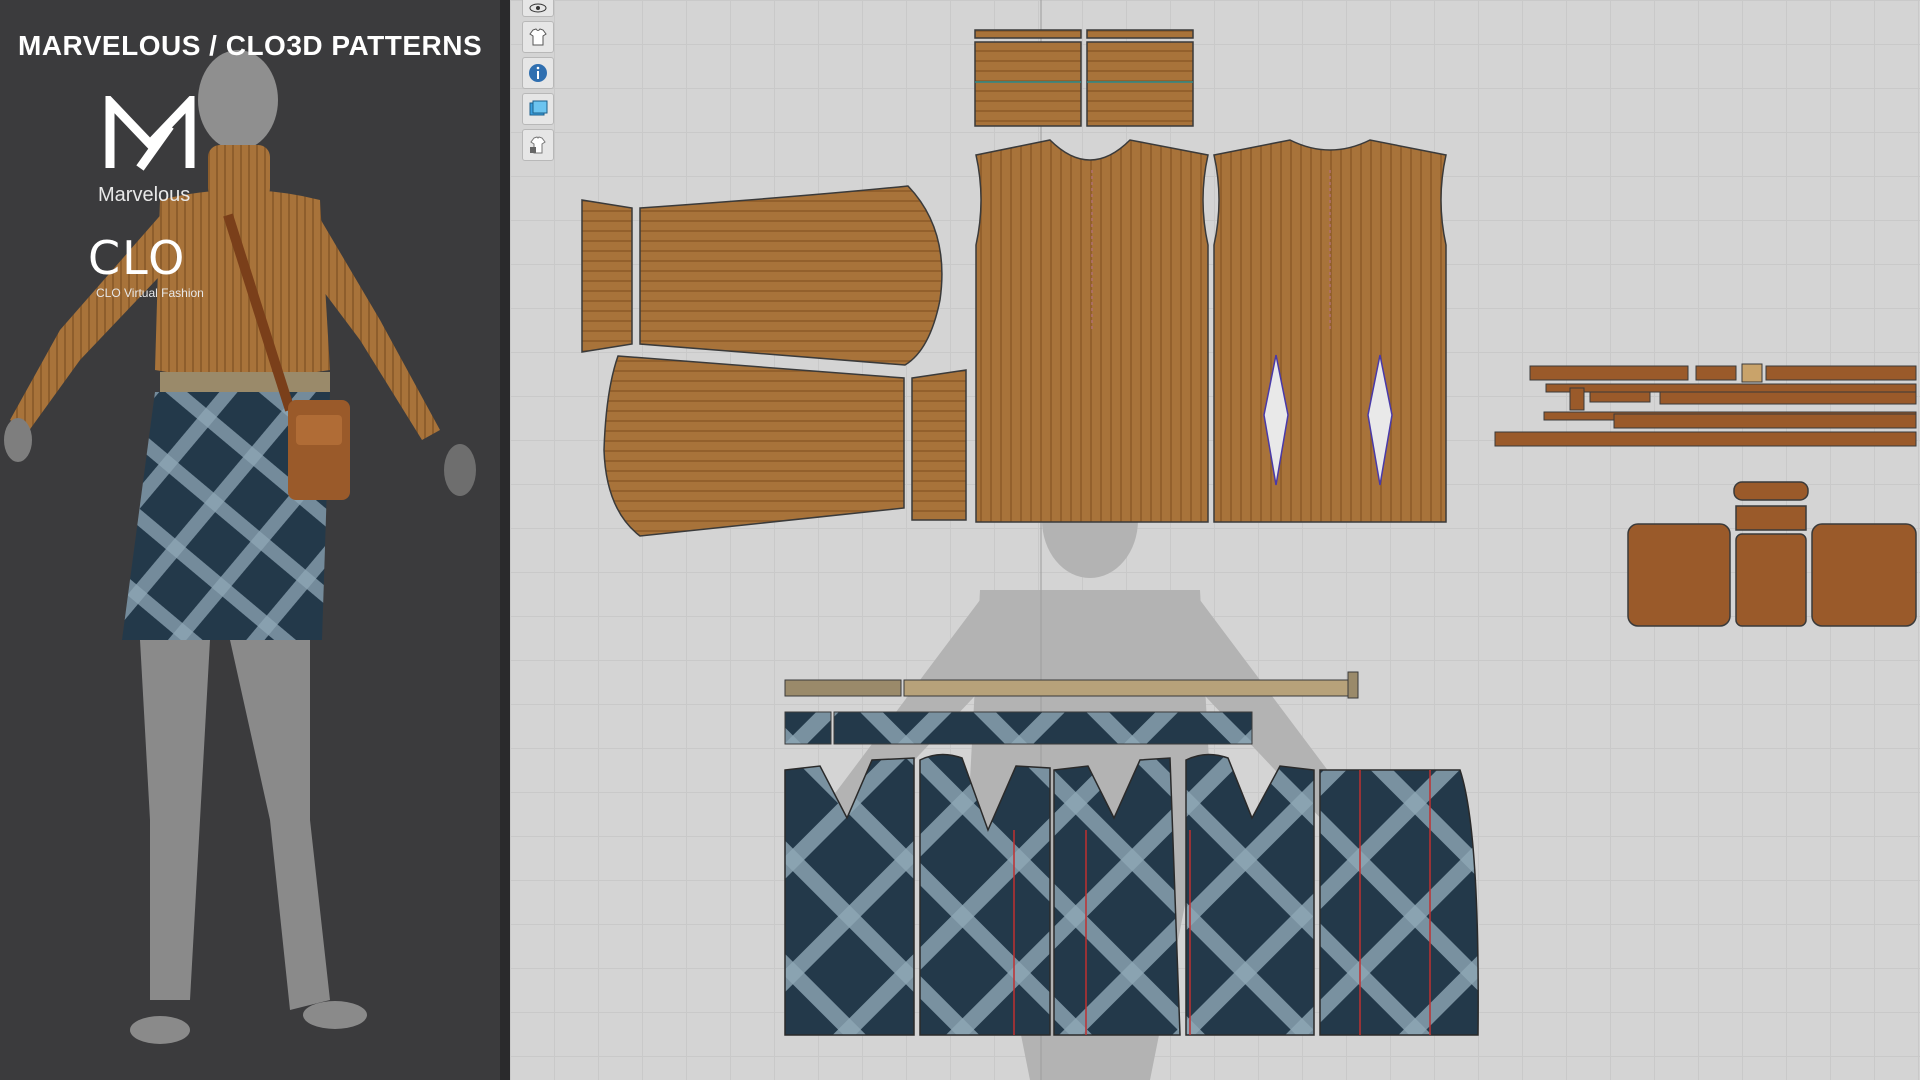  I want to click on marvelous-label: Marvelous, so click(144, 195).